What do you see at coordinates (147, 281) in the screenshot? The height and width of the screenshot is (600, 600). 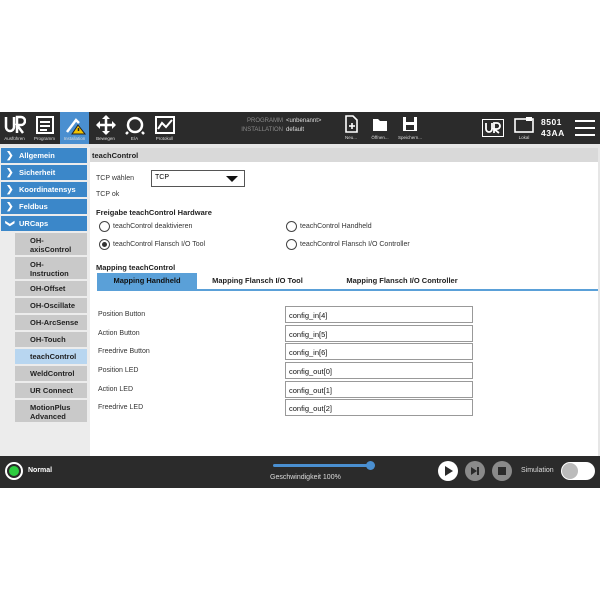 I see `tab-mapping-handheld: Mapping Handheld` at bounding box center [147, 281].